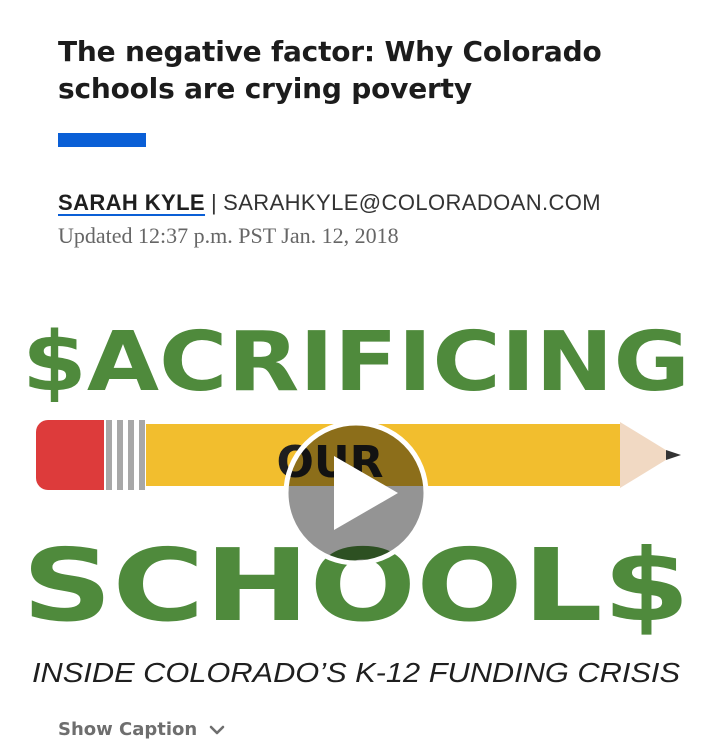 The width and height of the screenshot is (718, 749). Describe the element at coordinates (131, 202) in the screenshot. I see `author-link: SARAH KYLE` at that location.